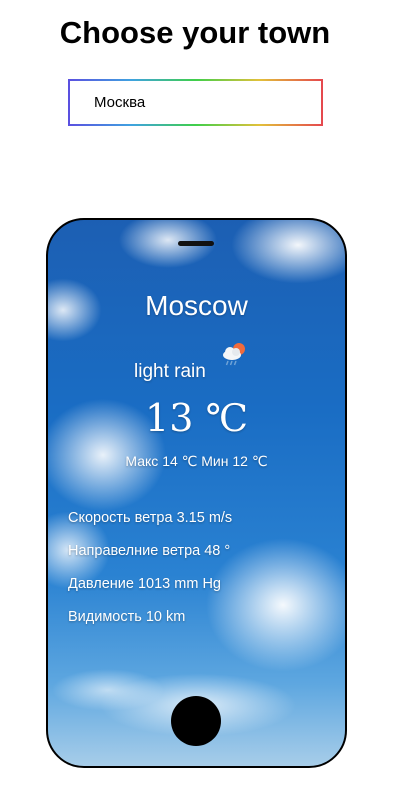 The width and height of the screenshot is (404, 792). I want to click on min-max-temperature: Макс 14 ℃ Мин 12 ℃, so click(196, 461).